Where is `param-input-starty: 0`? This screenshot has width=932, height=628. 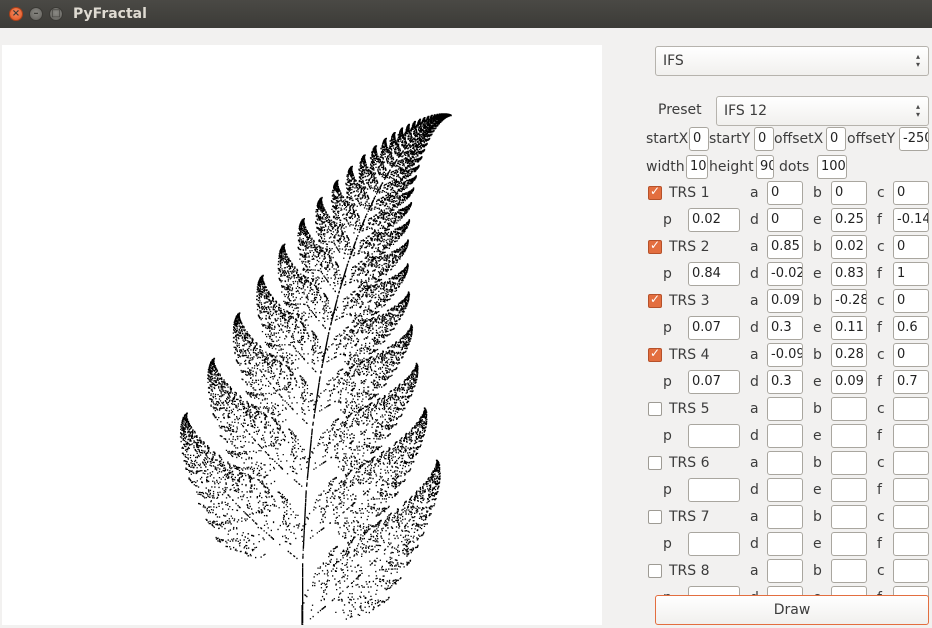 param-input-starty: 0 is located at coordinates (764, 139).